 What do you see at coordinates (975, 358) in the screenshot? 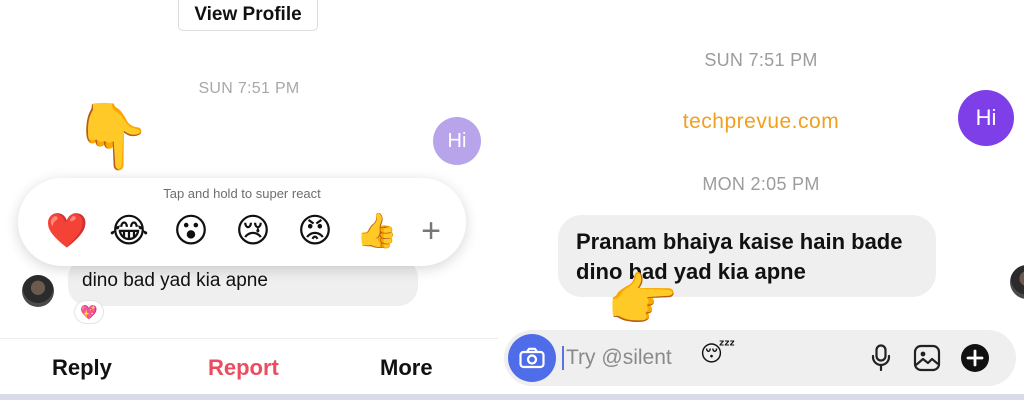
I see `add-plus-circle-icon` at bounding box center [975, 358].